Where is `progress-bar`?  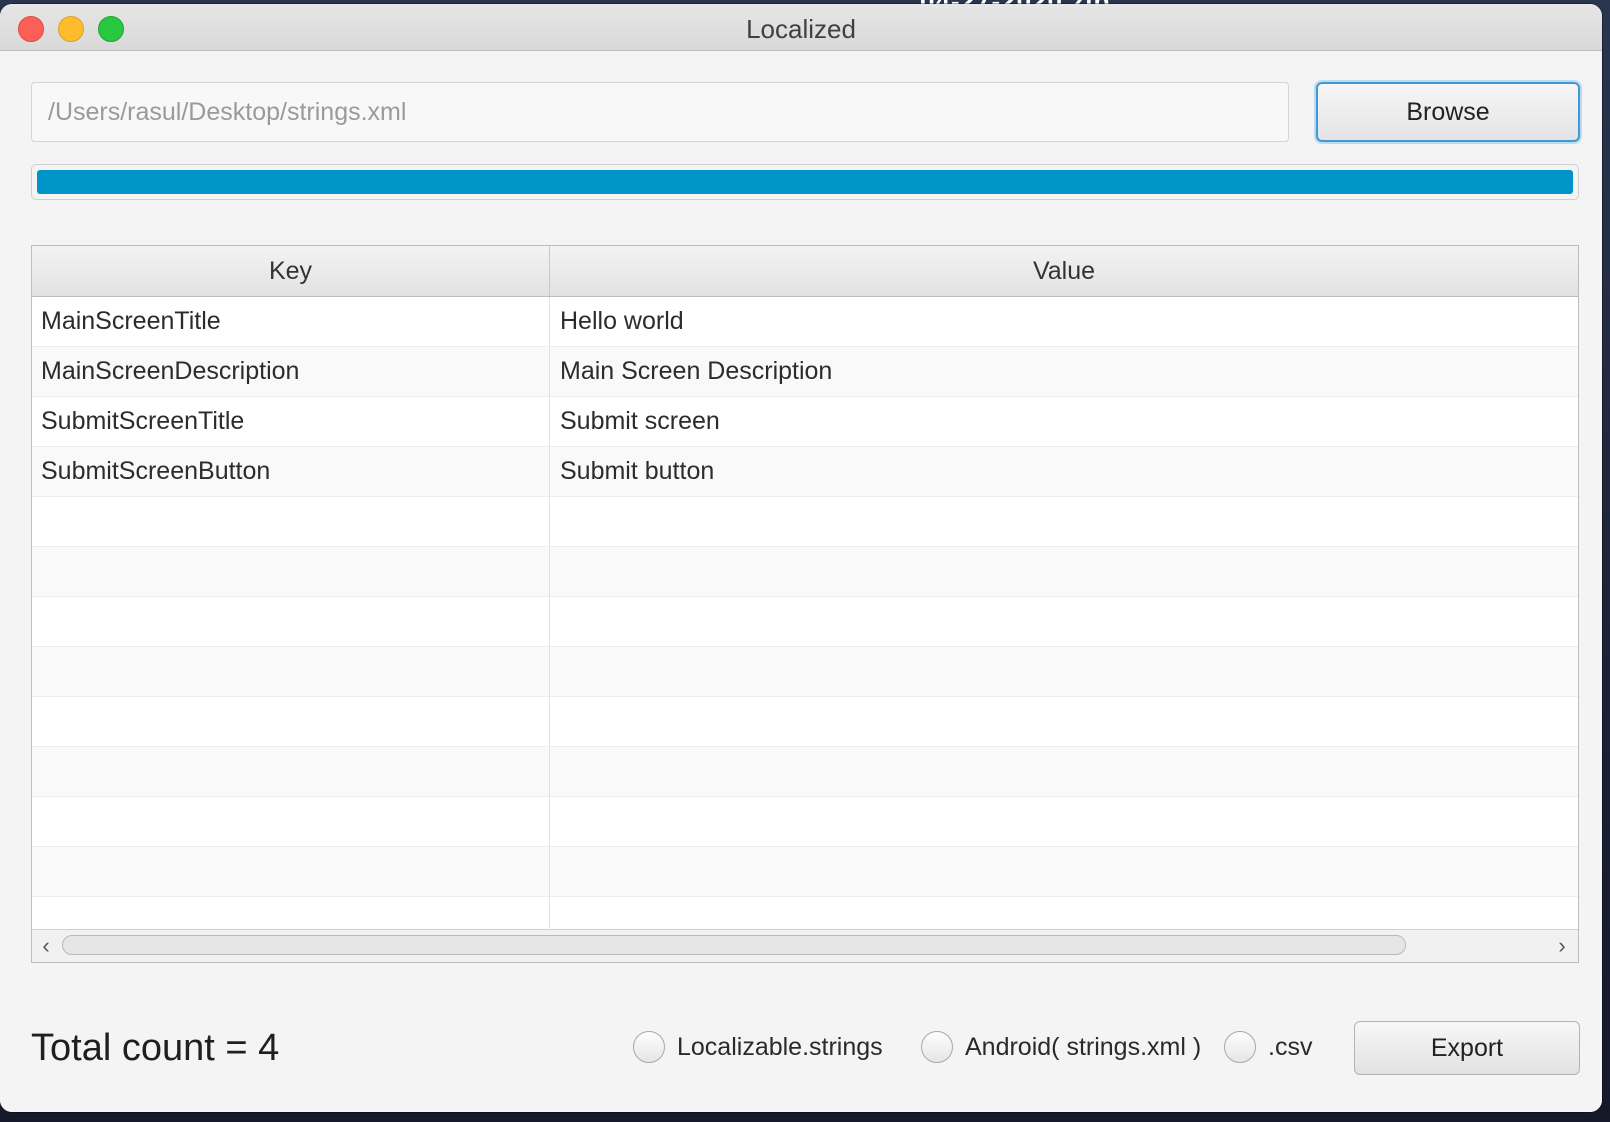
progress-bar is located at coordinates (805, 182).